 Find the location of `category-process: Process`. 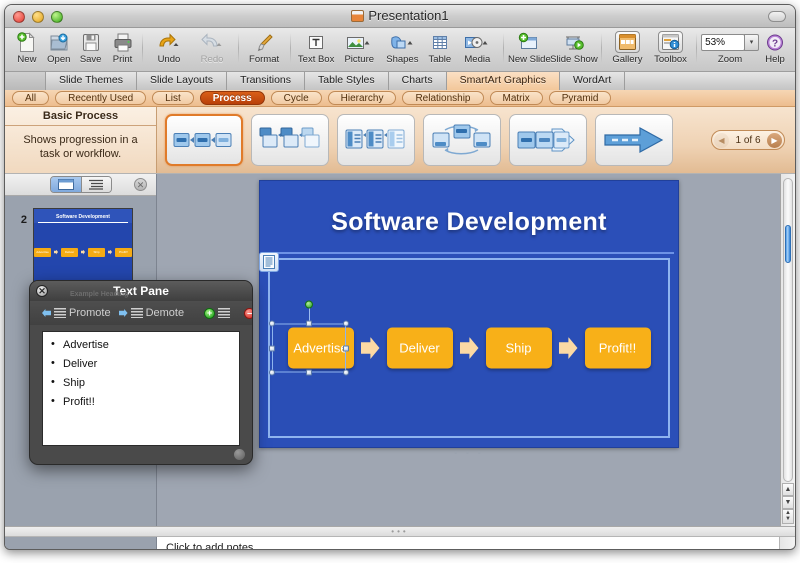

category-process: Process is located at coordinates (232, 98).